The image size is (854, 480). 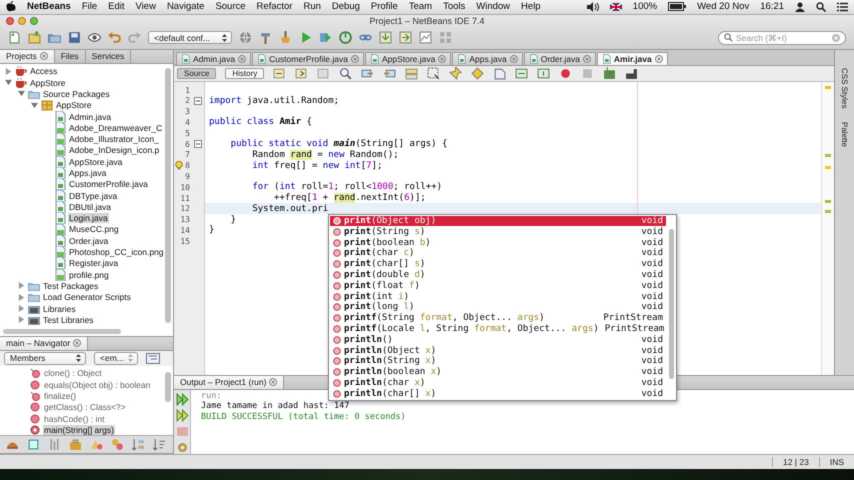 I want to click on bars-icon, so click(x=54, y=444).